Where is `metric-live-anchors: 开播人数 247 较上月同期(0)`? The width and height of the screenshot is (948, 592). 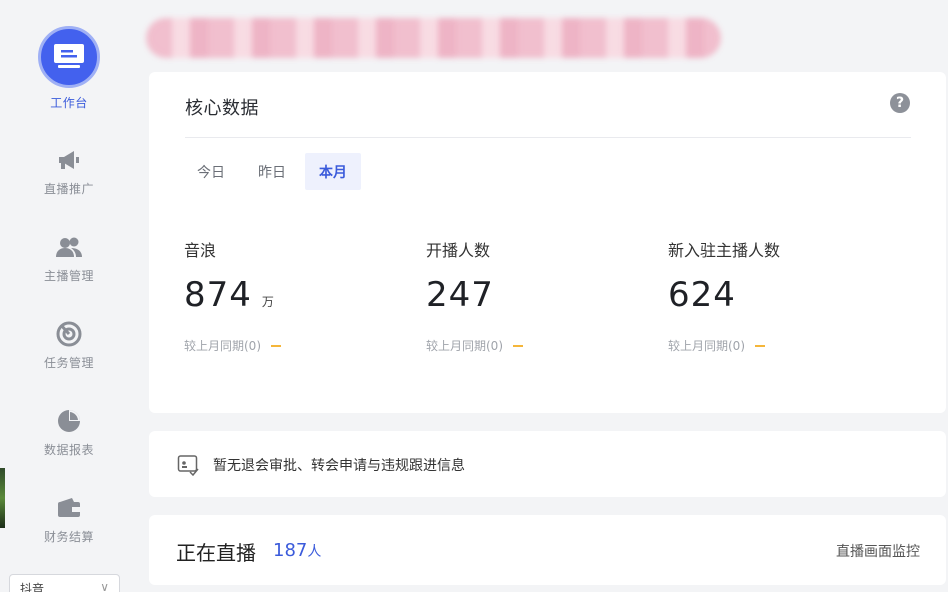 metric-live-anchors: 开播人数 247 较上月同期(0) is located at coordinates (536, 295).